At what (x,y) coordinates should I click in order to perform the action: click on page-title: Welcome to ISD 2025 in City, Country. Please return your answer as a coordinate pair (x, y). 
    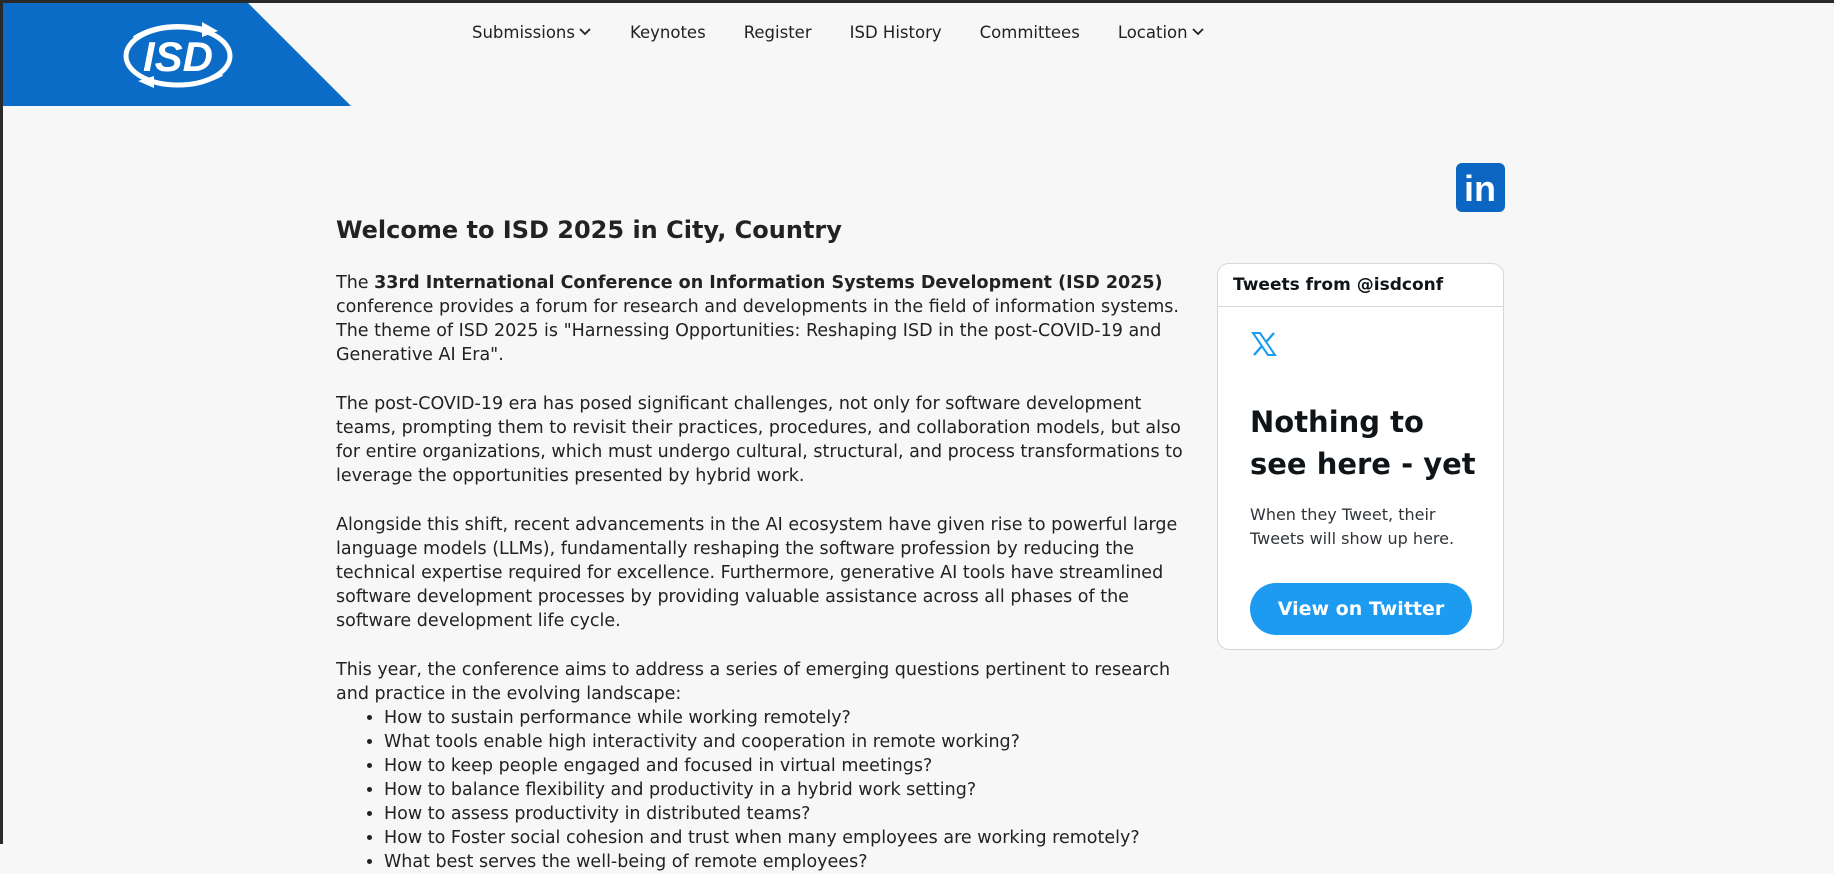
    Looking at the image, I should click on (589, 230).